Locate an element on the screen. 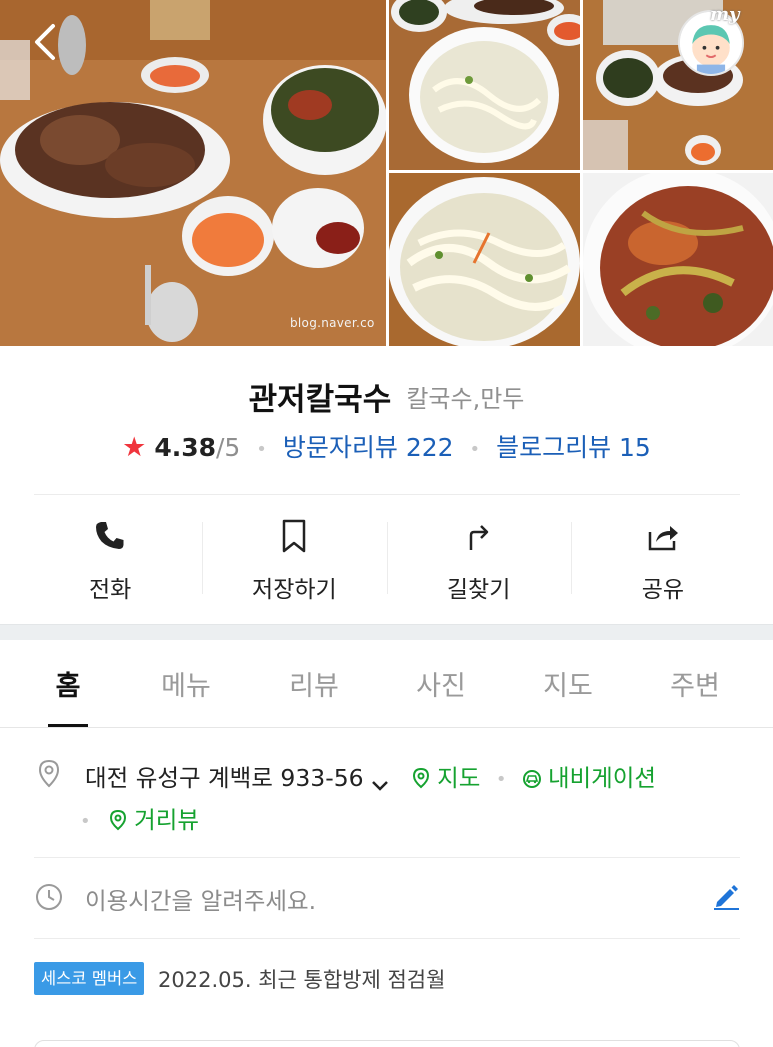  streetview-link: 거리뷰 is located at coordinates (153, 820).